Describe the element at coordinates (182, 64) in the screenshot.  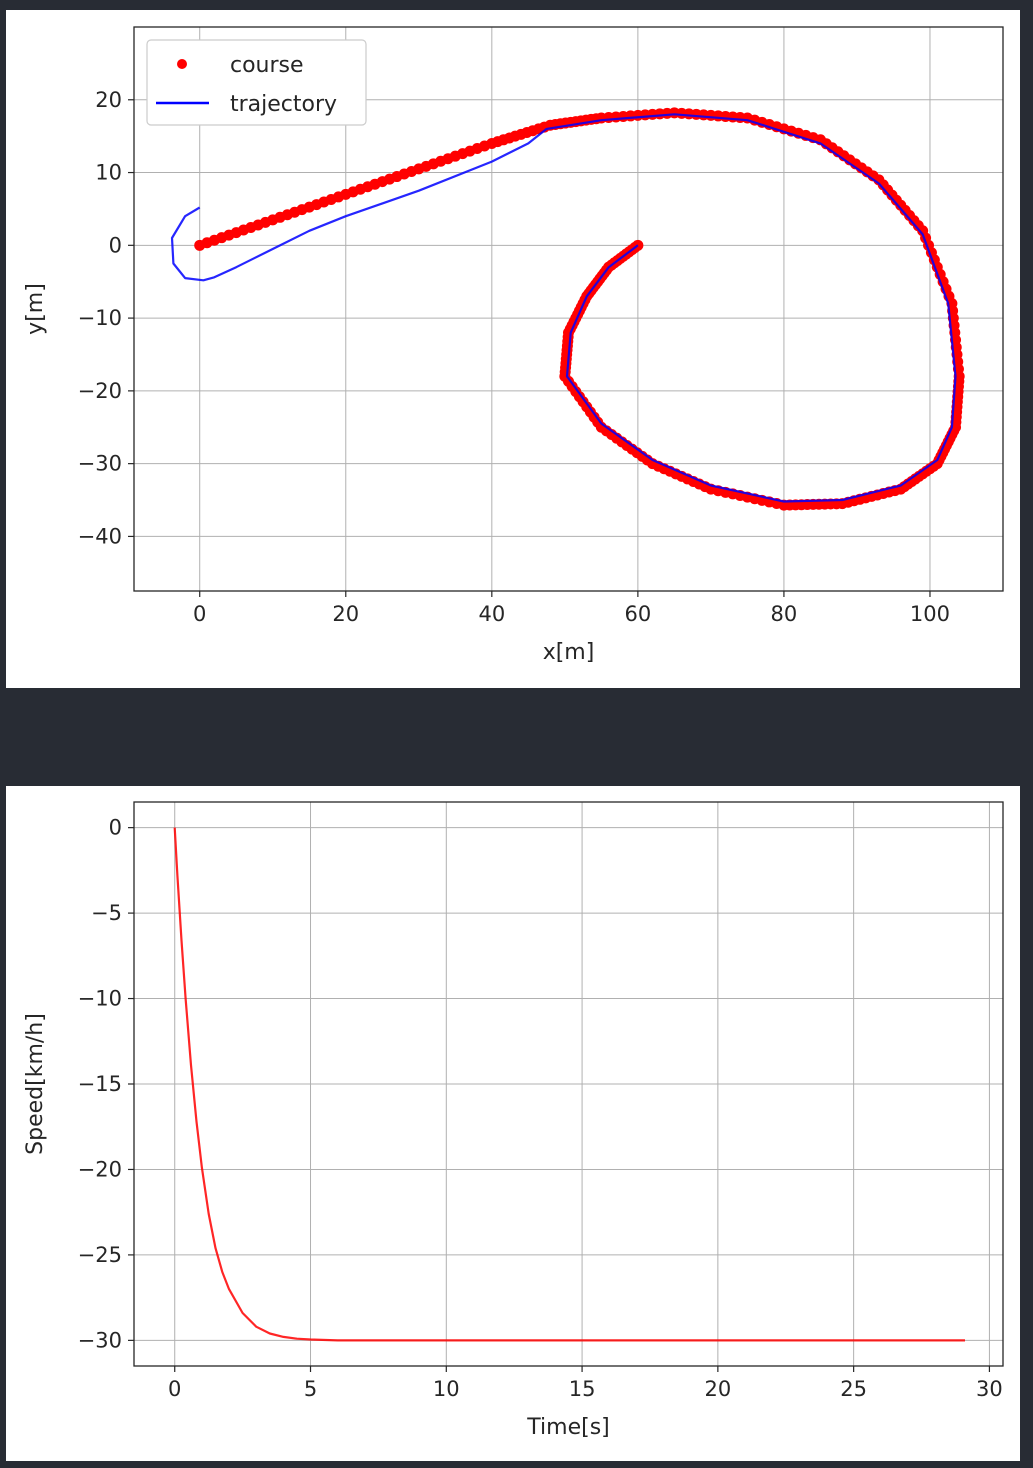
I see `legend-course-marker` at that location.